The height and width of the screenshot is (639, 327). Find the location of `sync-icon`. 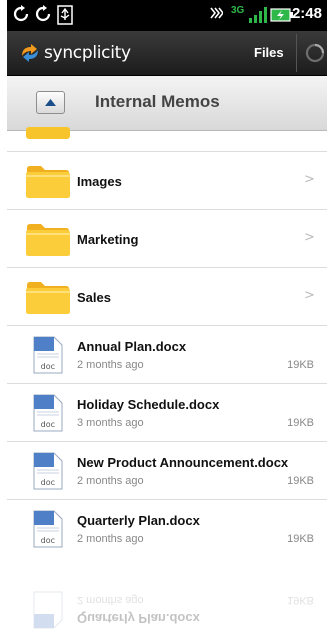

sync-icon is located at coordinates (21, 13).